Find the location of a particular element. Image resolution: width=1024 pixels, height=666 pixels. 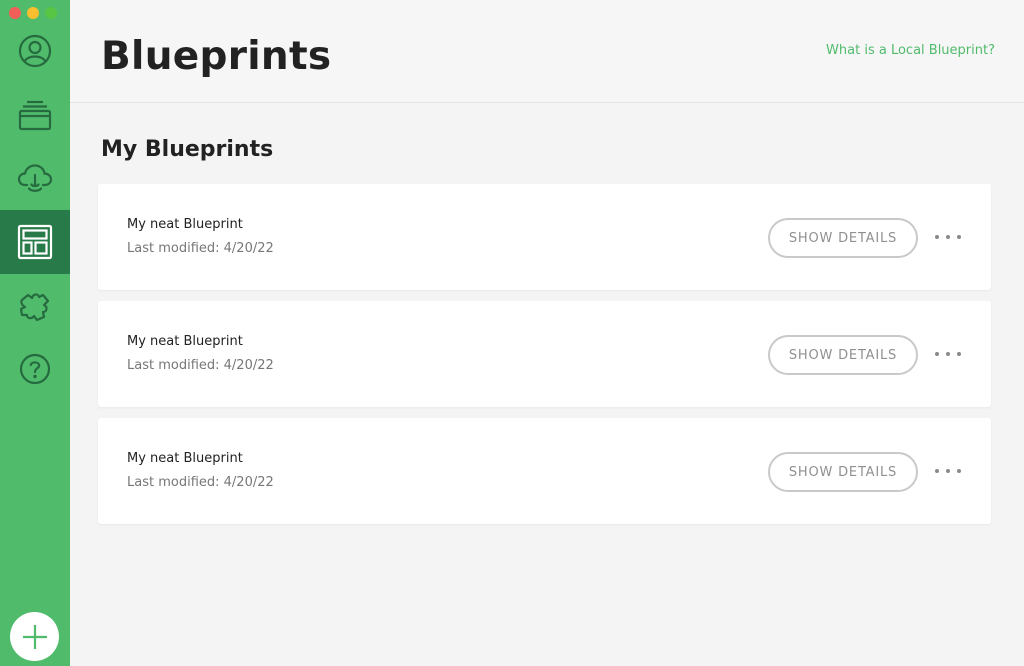

blueprint-icon is located at coordinates (35, 242).